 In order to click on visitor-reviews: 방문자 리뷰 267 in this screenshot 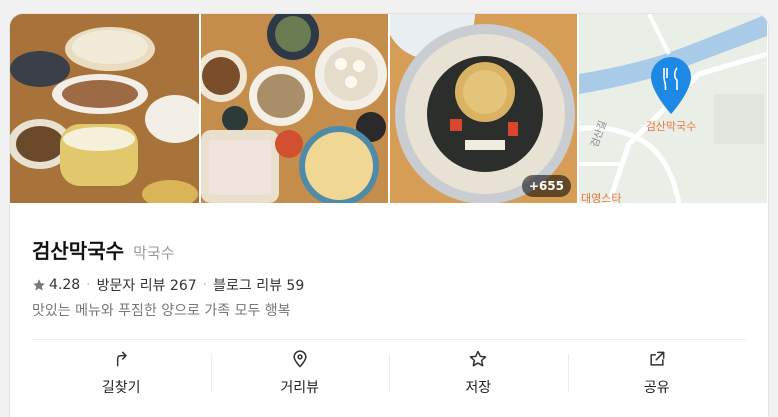, I will do `click(147, 285)`.